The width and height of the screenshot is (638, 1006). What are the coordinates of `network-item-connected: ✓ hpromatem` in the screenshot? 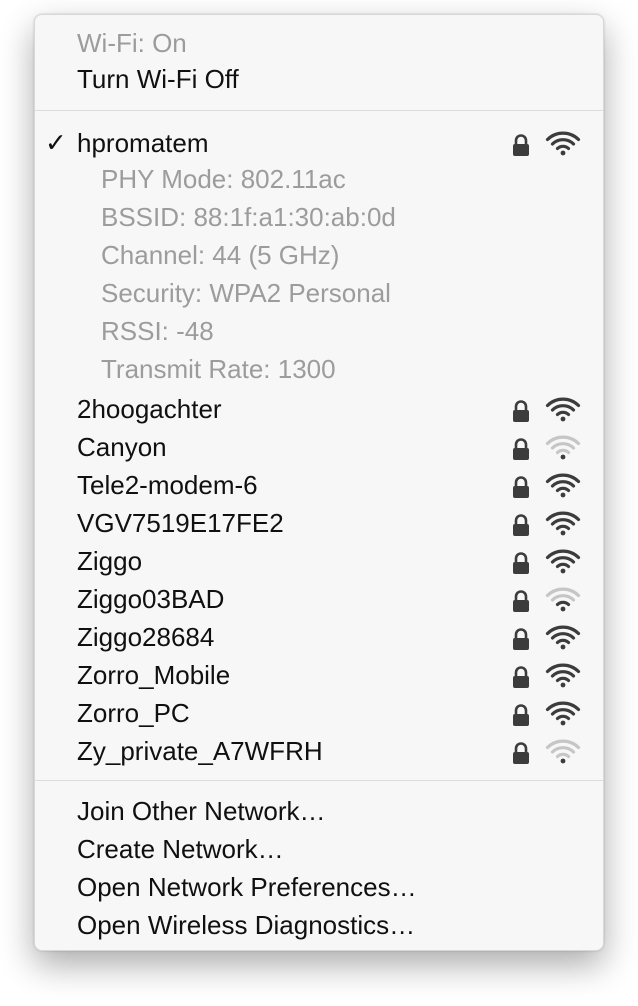 It's located at (319, 143).